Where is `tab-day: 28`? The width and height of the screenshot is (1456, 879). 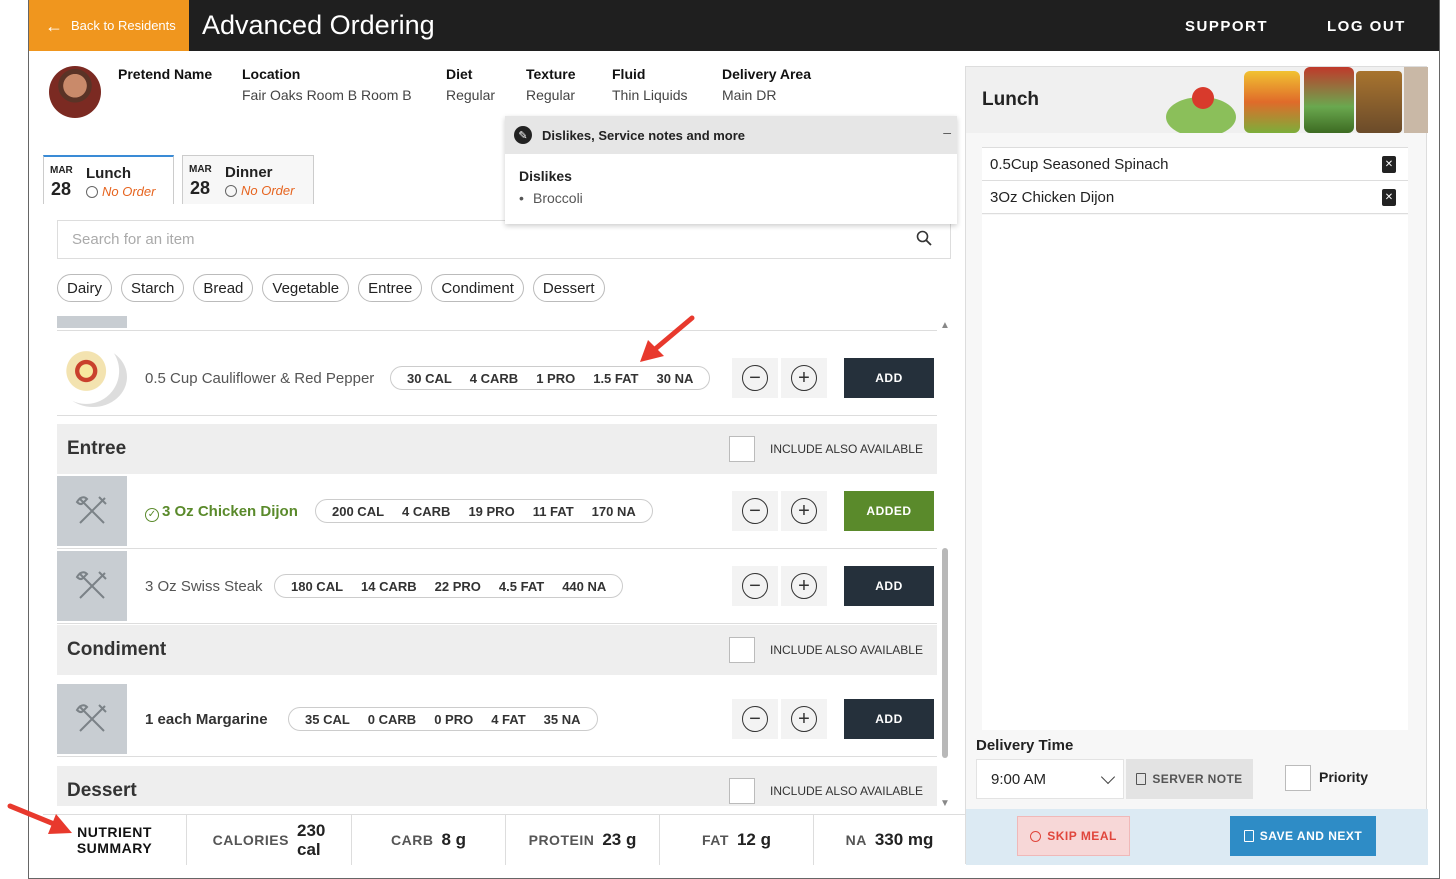 tab-day: 28 is located at coordinates (61, 189).